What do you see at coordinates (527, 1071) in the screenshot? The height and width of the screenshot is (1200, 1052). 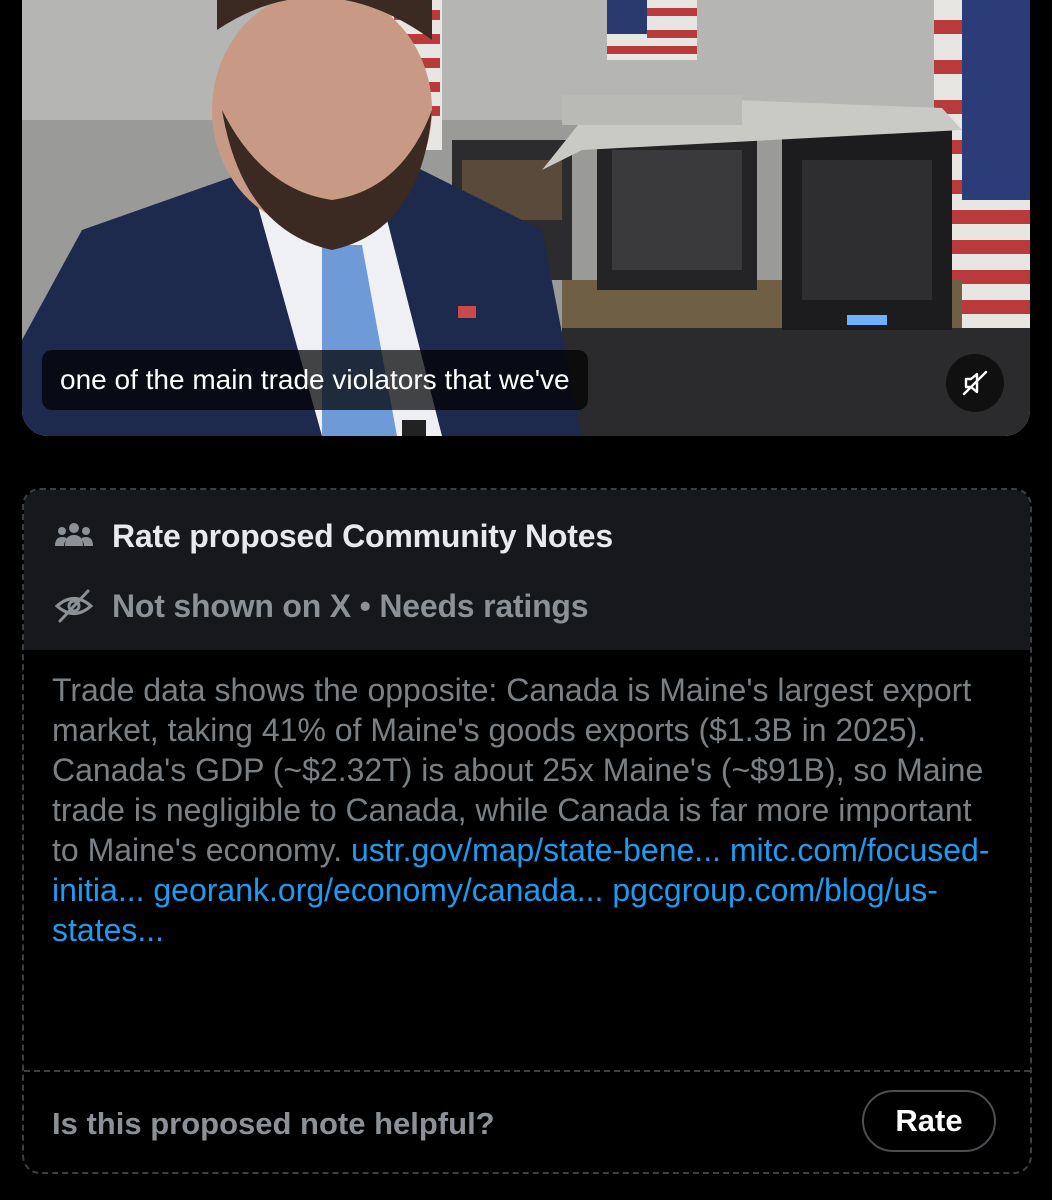 I see `note-divider` at bounding box center [527, 1071].